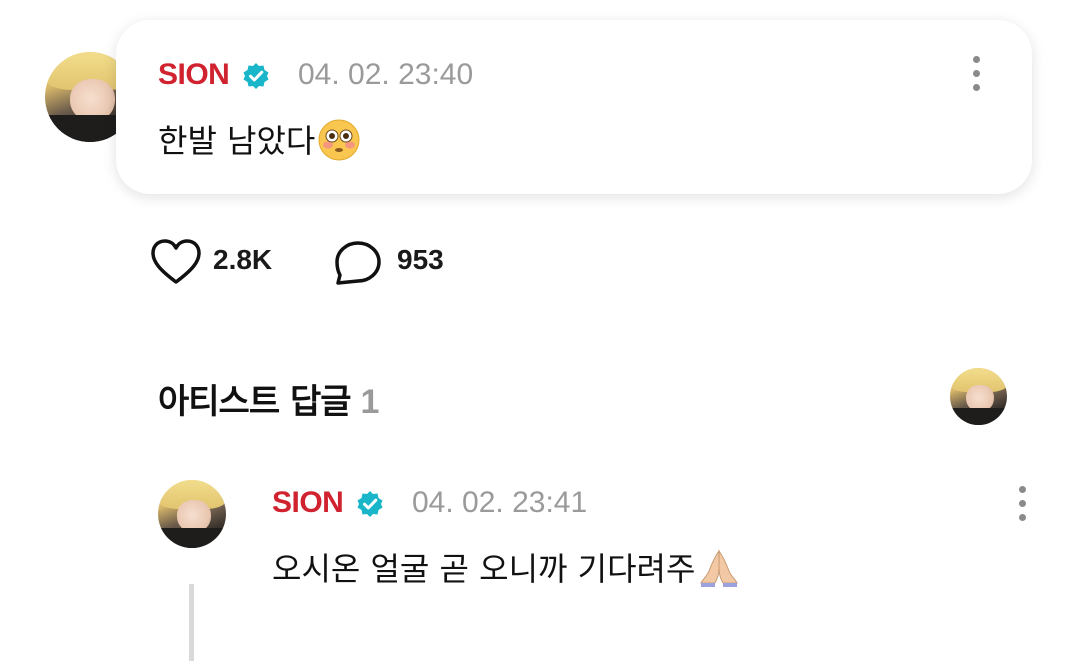  What do you see at coordinates (176, 262) in the screenshot?
I see `like-heart-icon` at bounding box center [176, 262].